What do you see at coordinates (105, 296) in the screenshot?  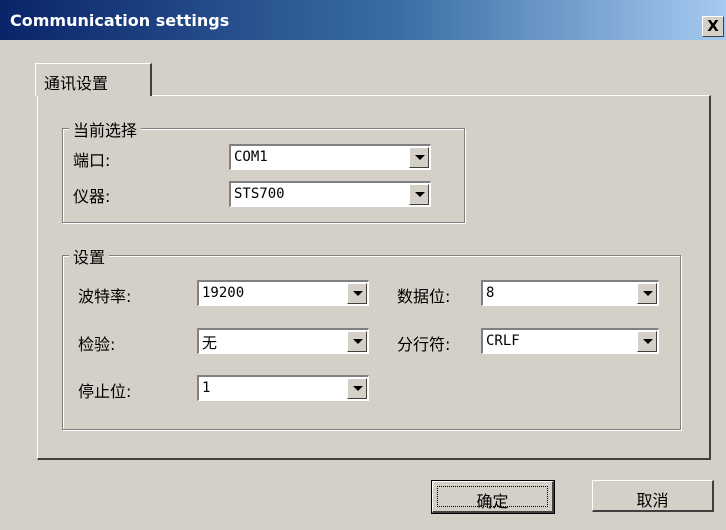 I see `baud-rate-label: 波特率:` at bounding box center [105, 296].